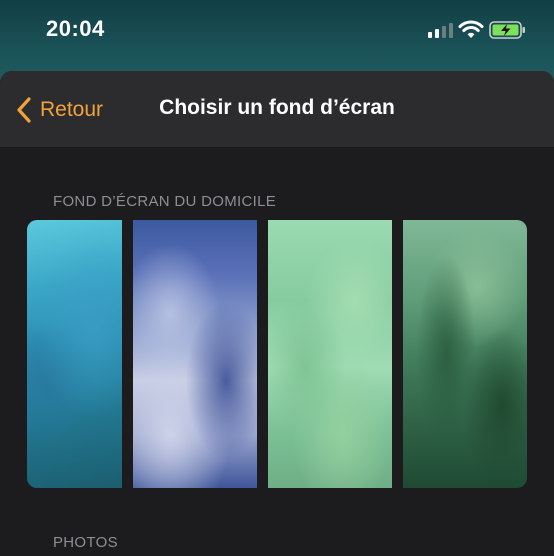 The height and width of the screenshot is (556, 554). Describe the element at coordinates (465, 354) in the screenshot. I see `wallpaper-thumbnail-dark-green` at that location.